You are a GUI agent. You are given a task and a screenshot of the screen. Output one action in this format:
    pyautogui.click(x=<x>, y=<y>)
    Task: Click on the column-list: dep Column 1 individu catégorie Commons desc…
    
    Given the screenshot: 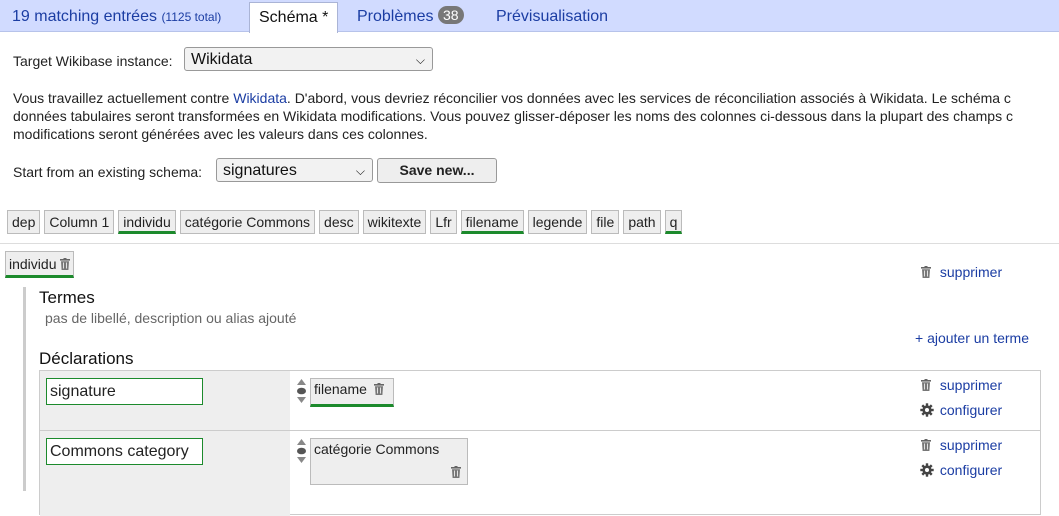 What is the action you would take?
    pyautogui.click(x=346, y=222)
    